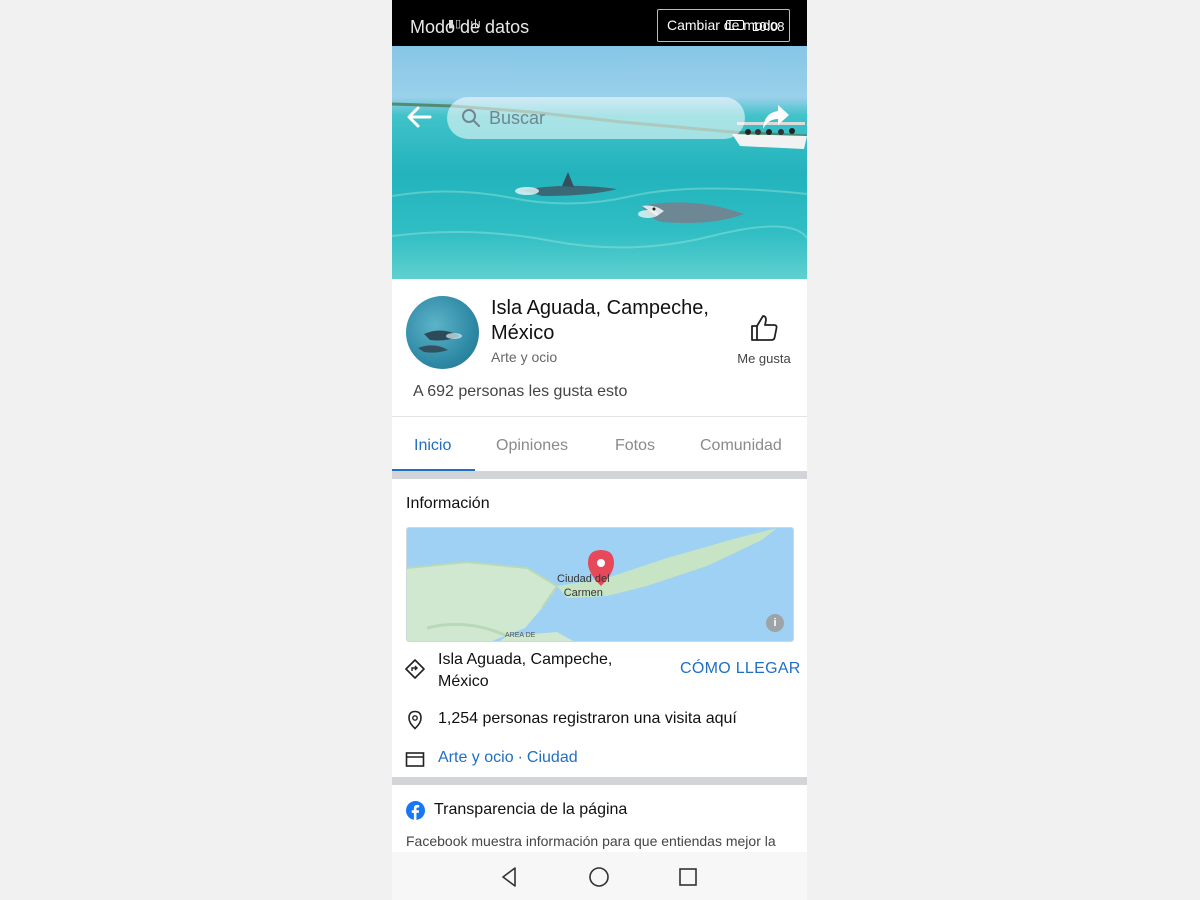 This screenshot has height=900, width=1200. I want to click on directions-icon, so click(415, 669).